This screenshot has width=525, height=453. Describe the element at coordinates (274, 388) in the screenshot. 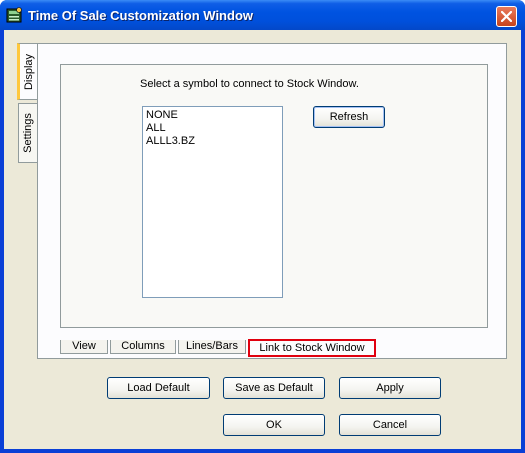

I see `save-as-default-button: Save as Default` at that location.